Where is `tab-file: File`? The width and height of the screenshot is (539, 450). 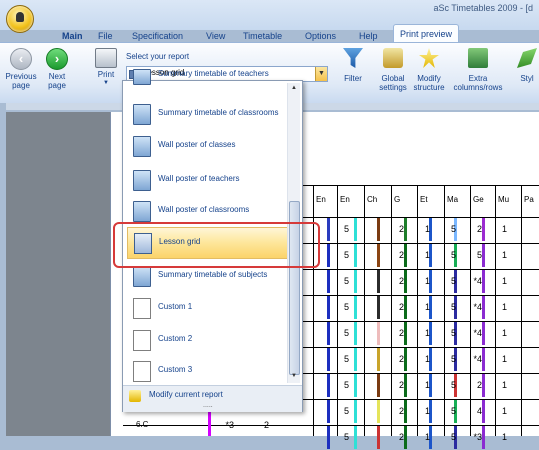 tab-file: File is located at coordinates (105, 36).